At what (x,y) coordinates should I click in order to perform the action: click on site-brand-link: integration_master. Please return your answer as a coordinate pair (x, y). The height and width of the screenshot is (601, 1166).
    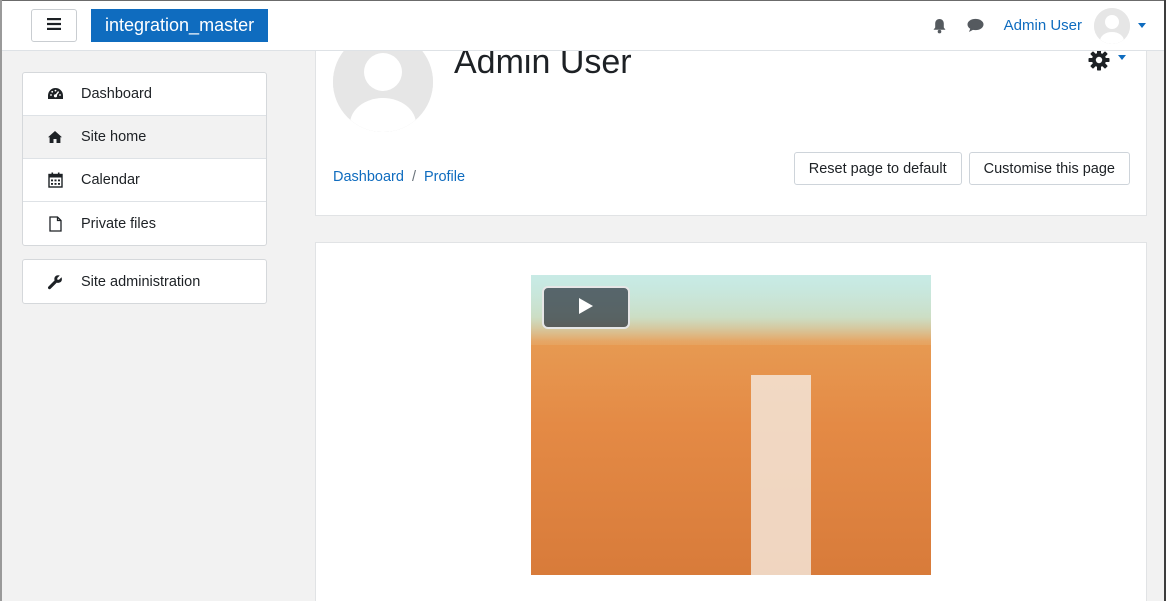
    Looking at the image, I should click on (180, 25).